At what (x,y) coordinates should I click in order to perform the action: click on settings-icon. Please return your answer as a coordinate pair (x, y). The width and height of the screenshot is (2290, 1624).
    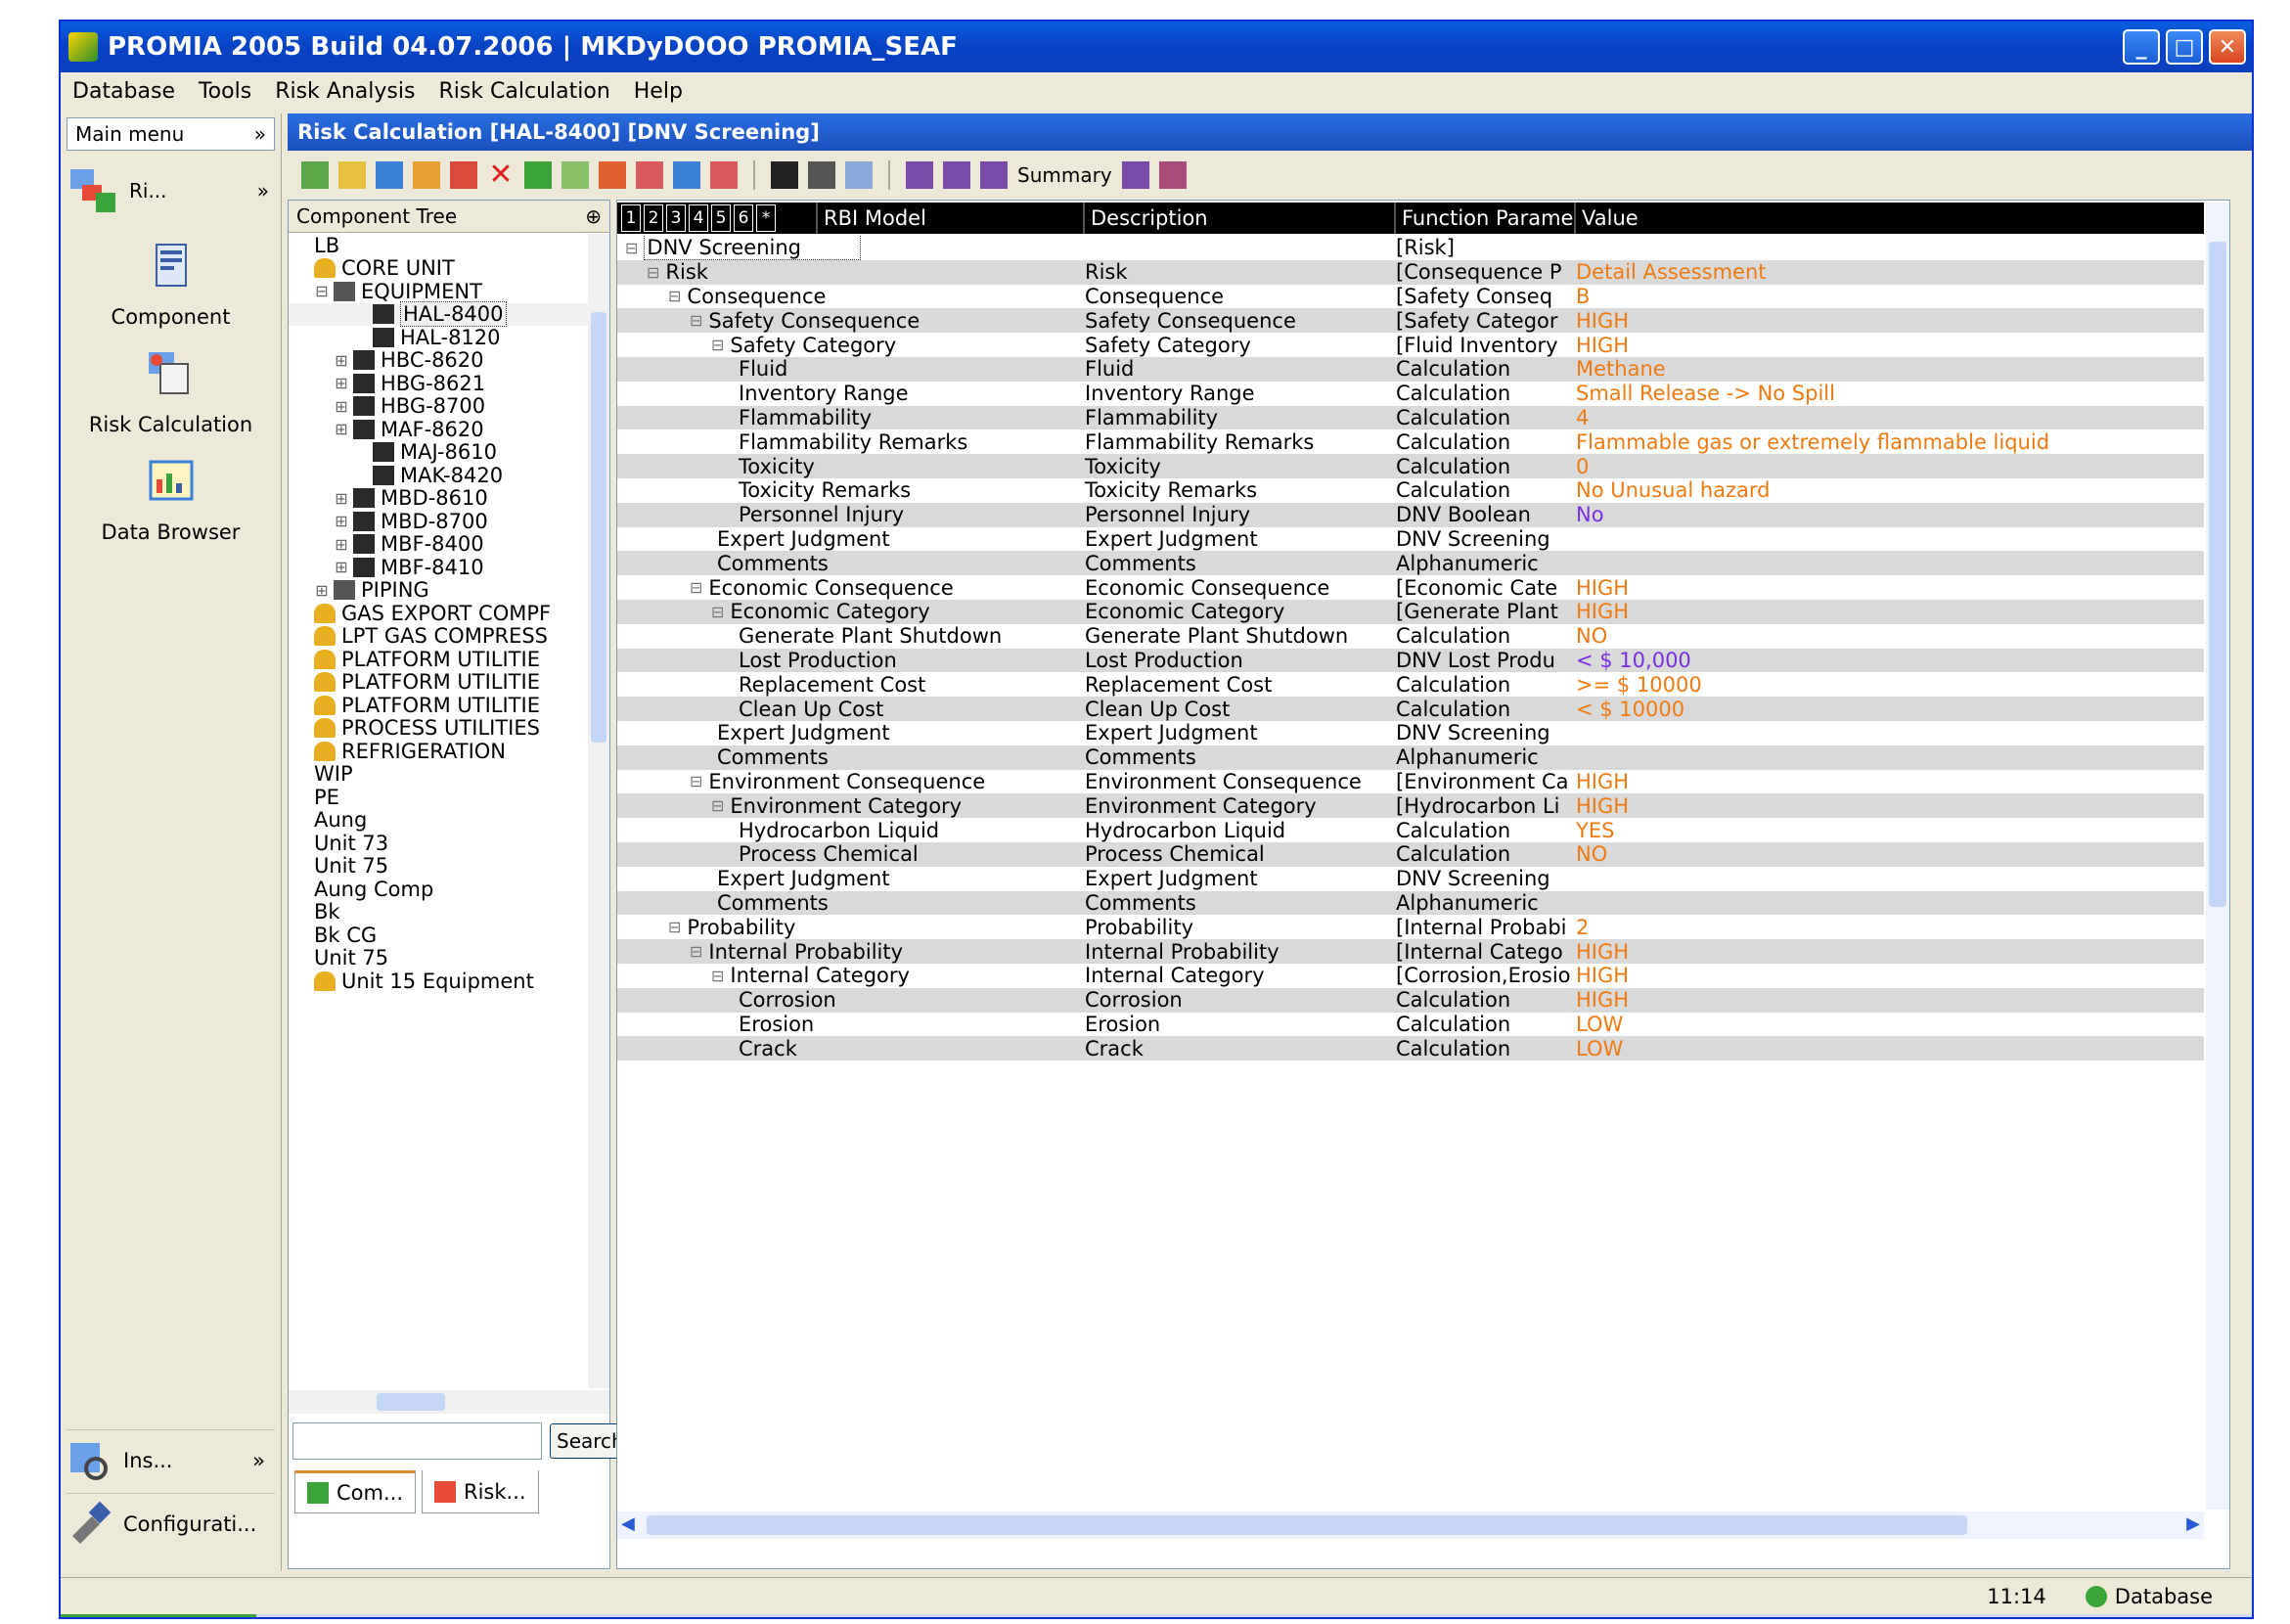
    Looking at the image, I should click on (1172, 175).